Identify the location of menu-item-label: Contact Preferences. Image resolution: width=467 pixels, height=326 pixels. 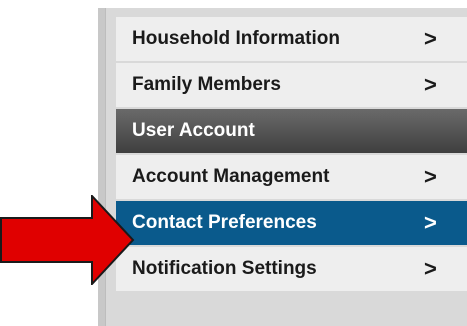
(224, 222).